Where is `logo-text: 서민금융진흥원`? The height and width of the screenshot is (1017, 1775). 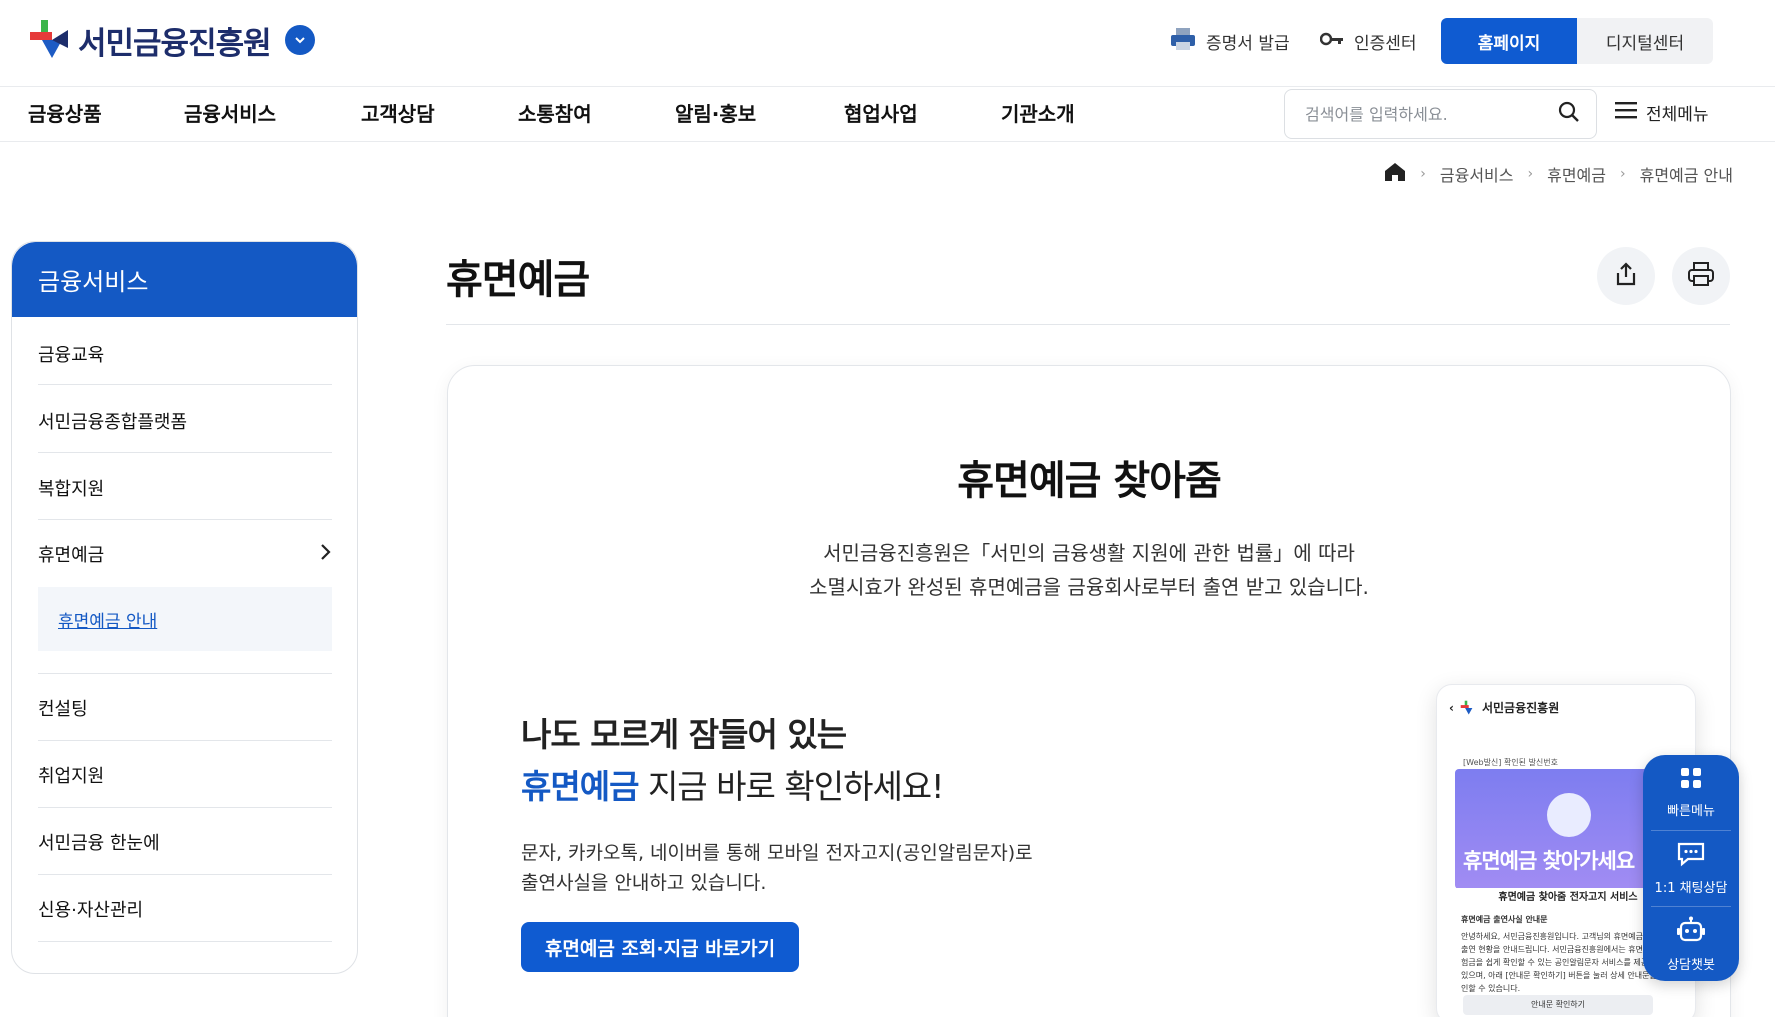
logo-text: 서민금융진흥원 is located at coordinates (175, 43).